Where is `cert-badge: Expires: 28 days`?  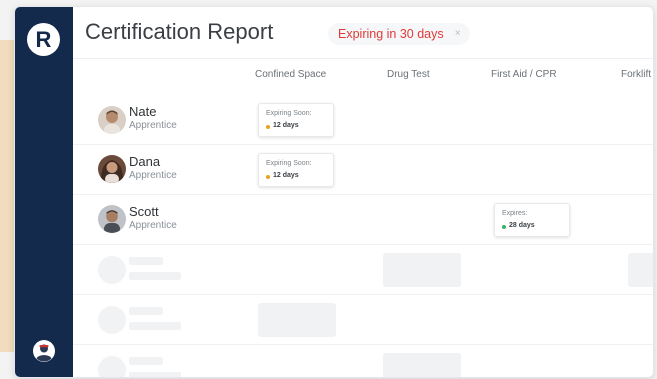 cert-badge: Expires: 28 days is located at coordinates (532, 220).